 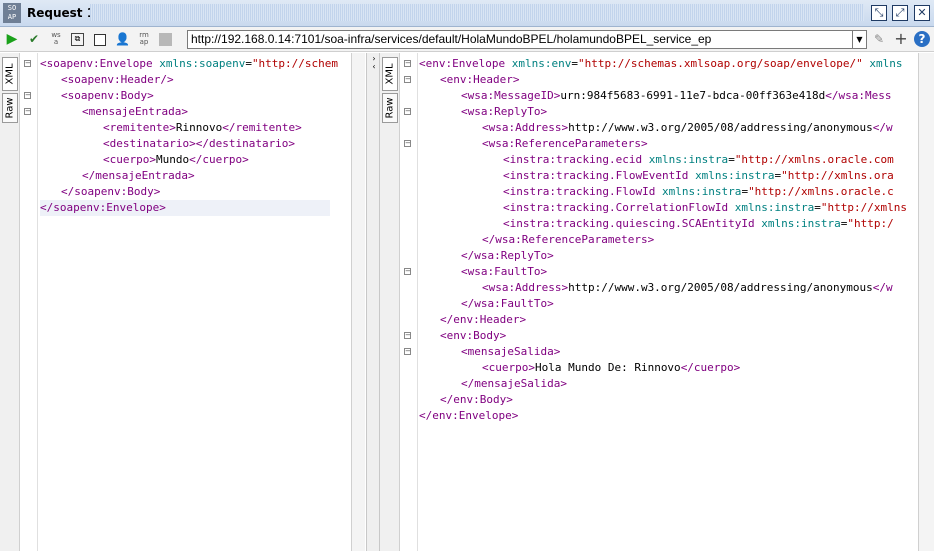 What do you see at coordinates (483, 272) in the screenshot?
I see `xml-line: <wsa:FaultTo>` at bounding box center [483, 272].